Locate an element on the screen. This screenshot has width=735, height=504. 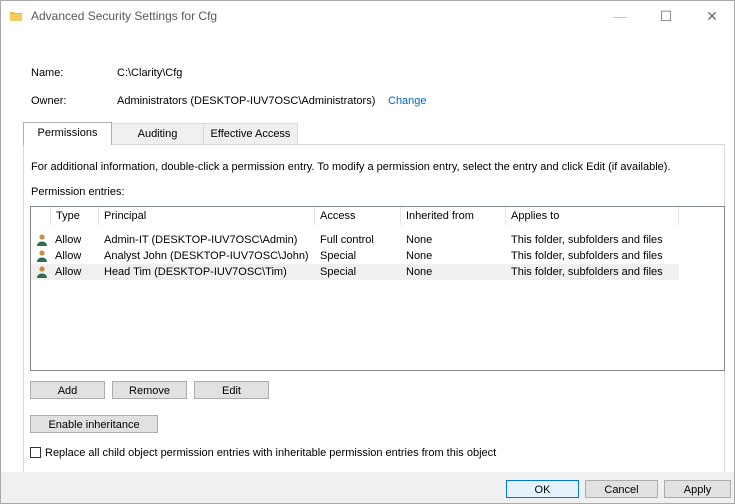
title-bar: Advanced Security Settings for Cfg — ☐ ✕ is located at coordinates (367, 16).